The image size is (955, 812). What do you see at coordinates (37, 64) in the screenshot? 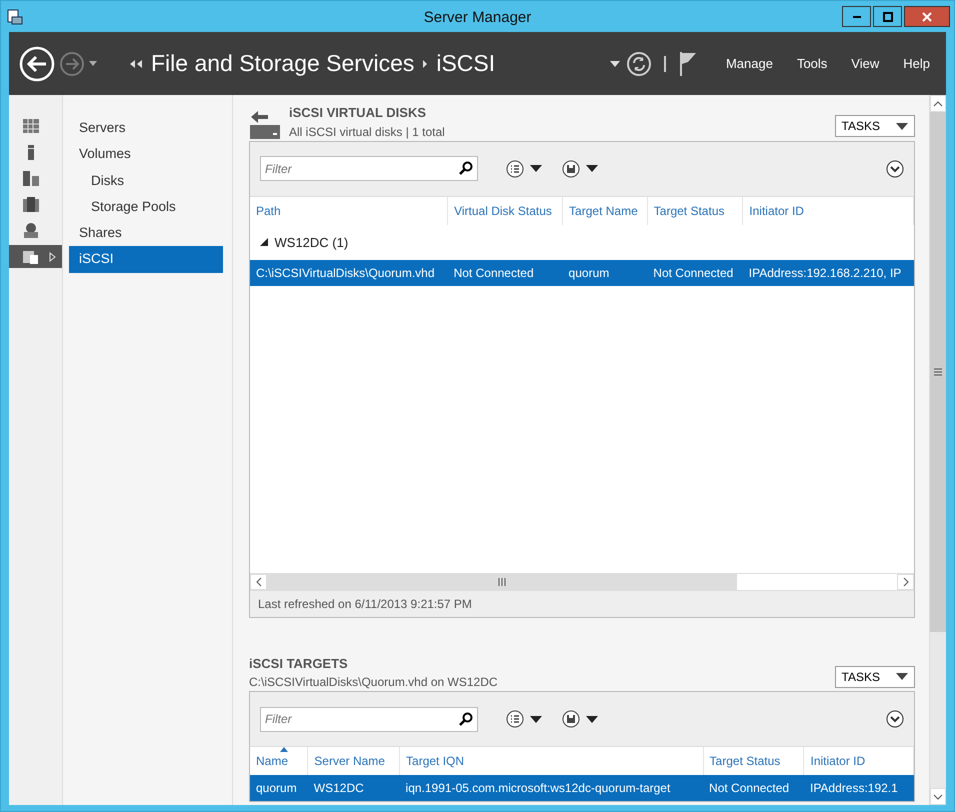
I see `back-button` at bounding box center [37, 64].